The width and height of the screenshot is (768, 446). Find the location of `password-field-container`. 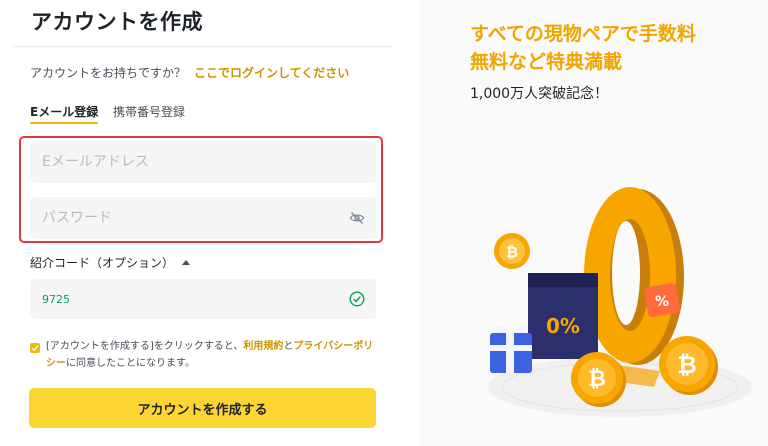

password-field-container is located at coordinates (203, 218).